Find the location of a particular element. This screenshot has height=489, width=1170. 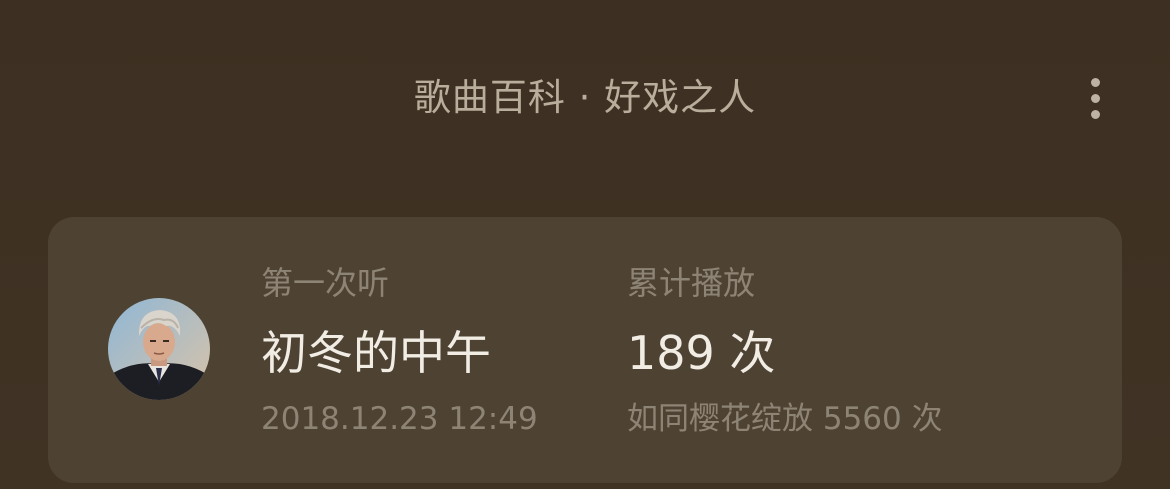

total-plays-value: 189 次 is located at coordinates (701, 353).